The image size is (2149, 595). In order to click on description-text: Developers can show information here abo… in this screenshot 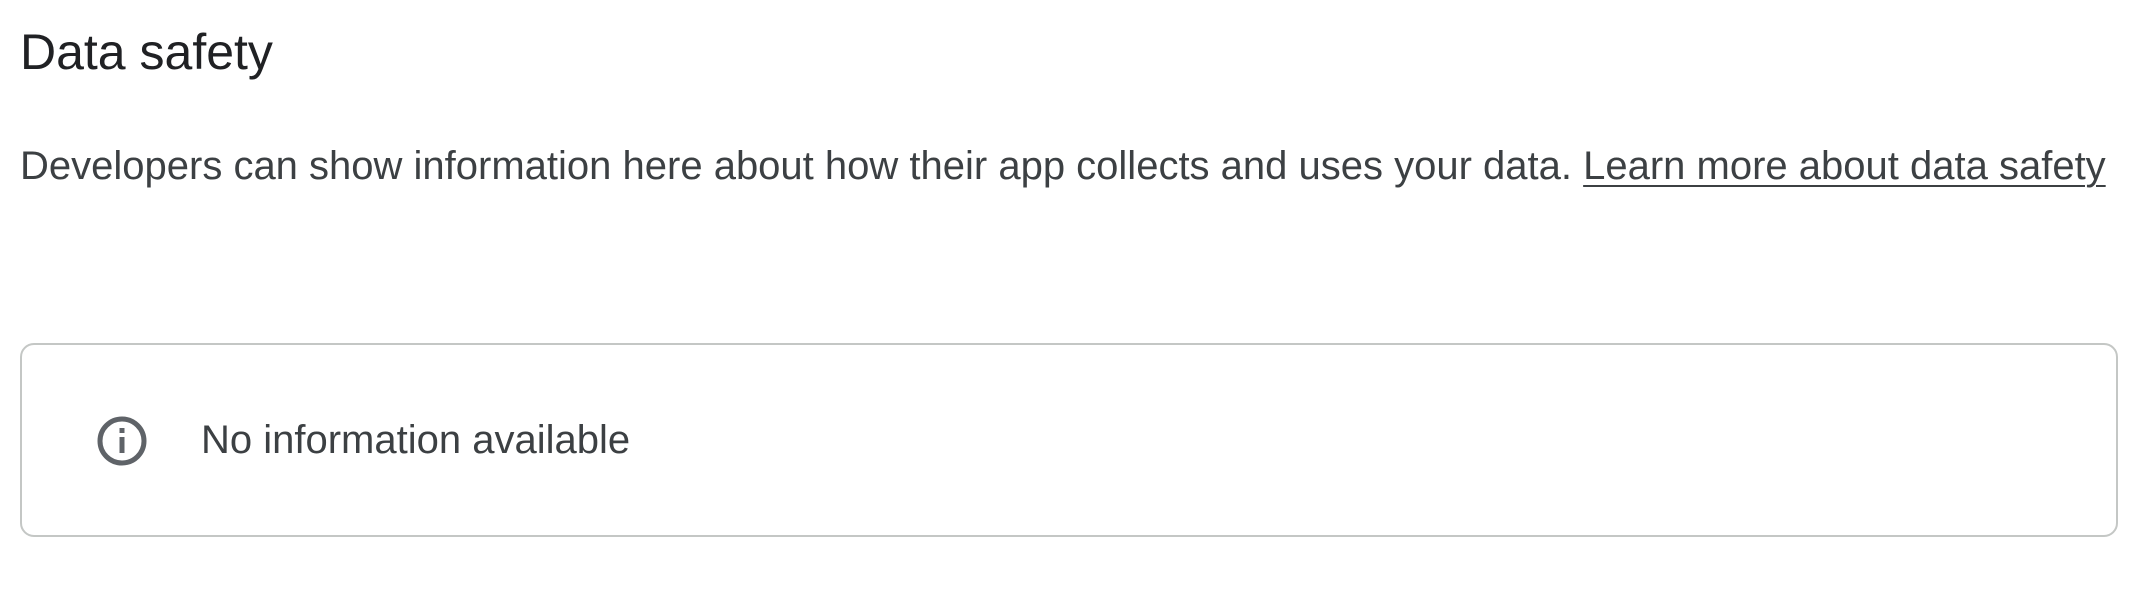, I will do `click(802, 166)`.